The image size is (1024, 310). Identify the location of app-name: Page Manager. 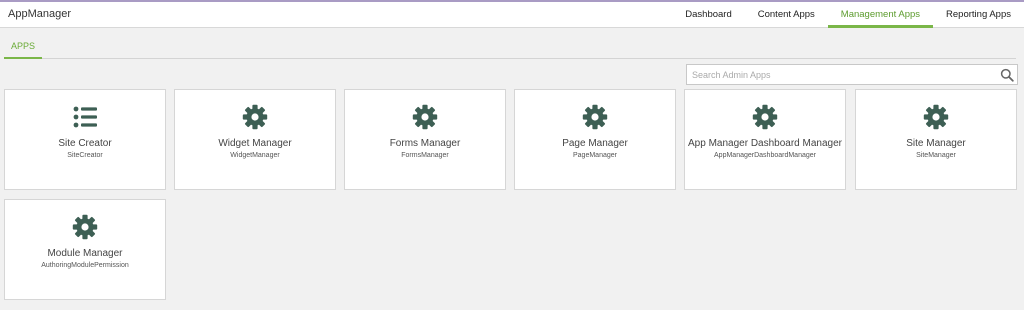
(595, 143).